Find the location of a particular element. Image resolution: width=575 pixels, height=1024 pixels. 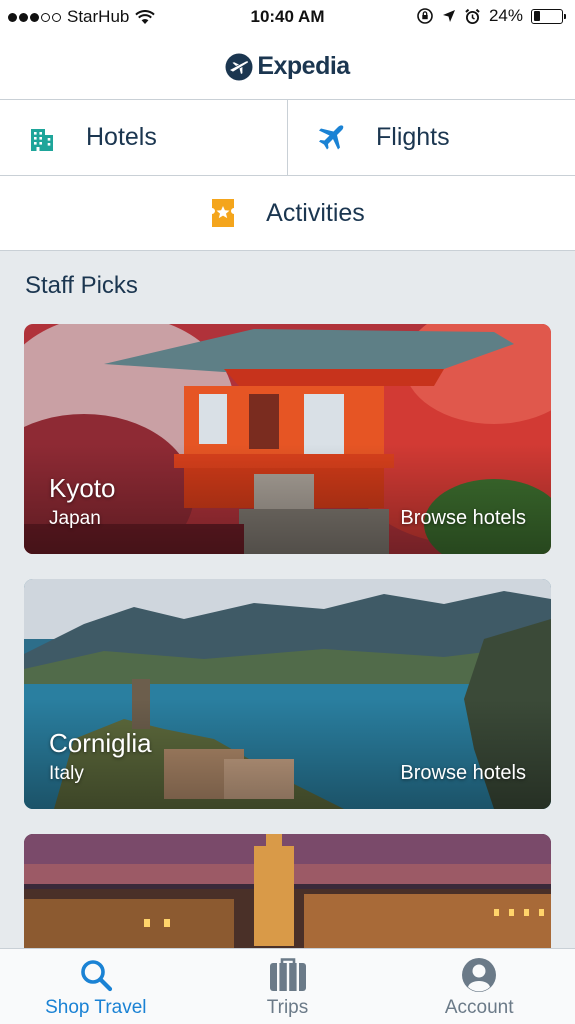

battery-percent: 24% is located at coordinates (505, 15).